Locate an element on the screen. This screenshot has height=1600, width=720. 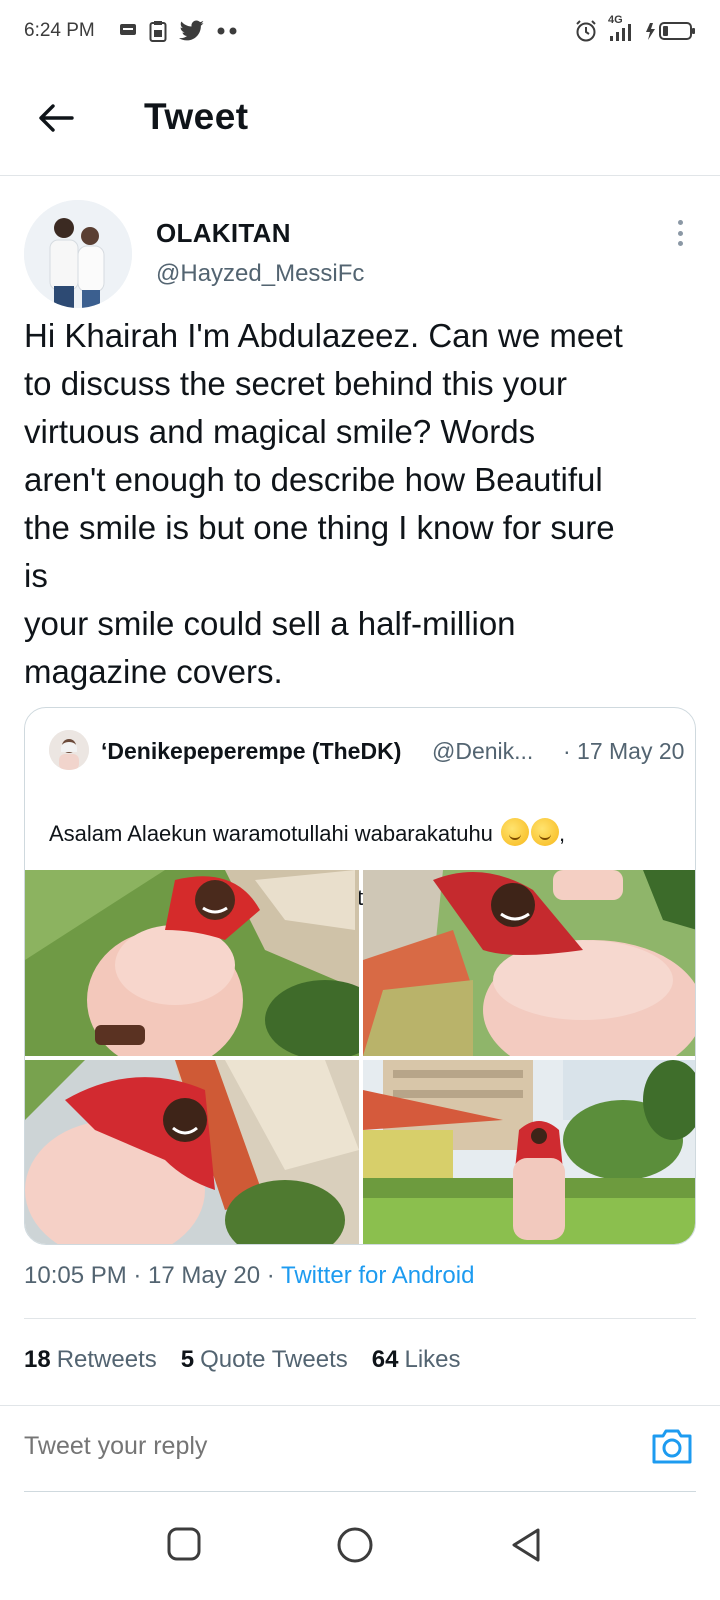
back-nav-button is located at coordinates (528, 1546).